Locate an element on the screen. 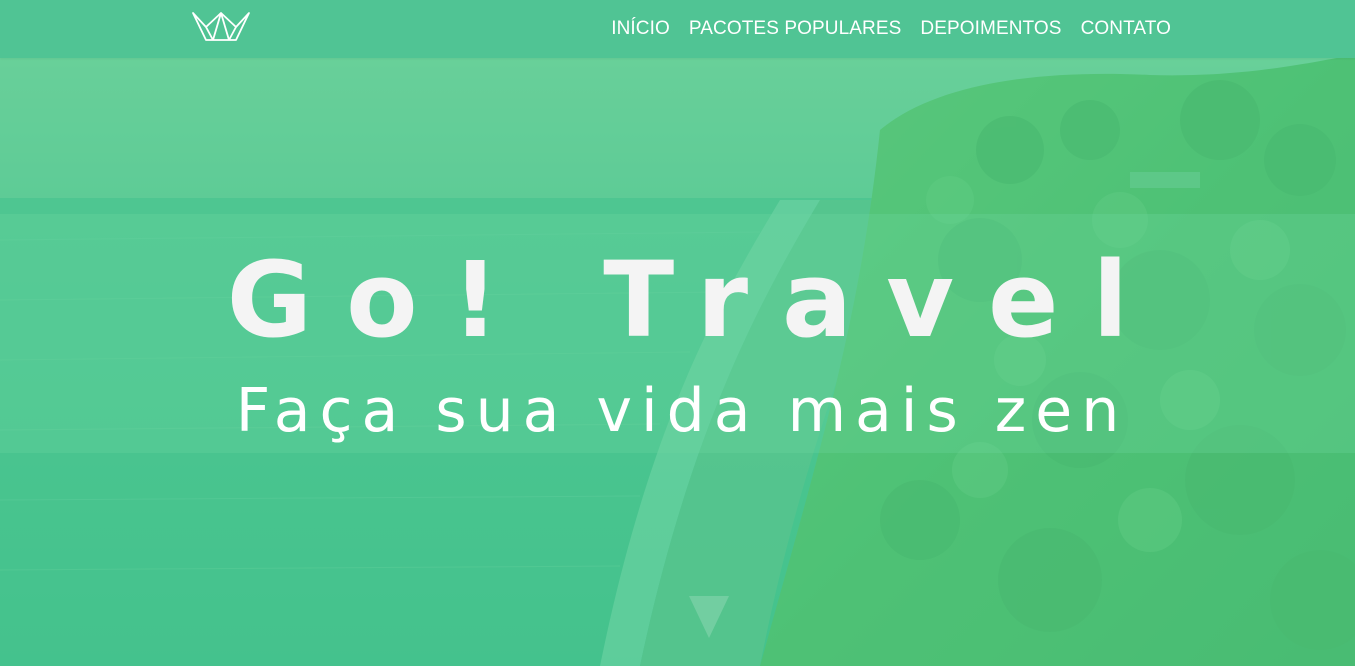 This screenshot has width=1355, height=666. crown-icon is located at coordinates (221, 27).